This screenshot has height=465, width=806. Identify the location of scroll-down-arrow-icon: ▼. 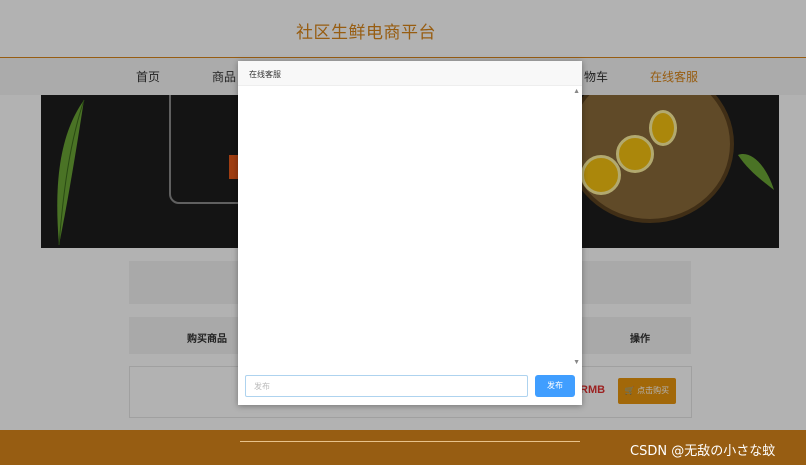
(576, 362).